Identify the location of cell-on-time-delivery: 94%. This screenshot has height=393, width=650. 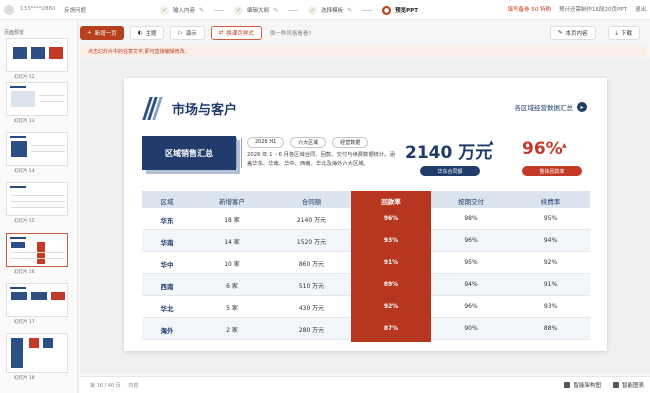
(471, 284).